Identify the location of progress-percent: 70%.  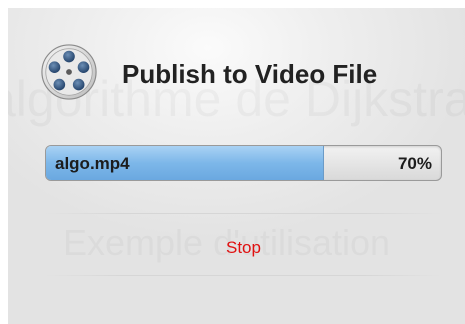
(414, 163).